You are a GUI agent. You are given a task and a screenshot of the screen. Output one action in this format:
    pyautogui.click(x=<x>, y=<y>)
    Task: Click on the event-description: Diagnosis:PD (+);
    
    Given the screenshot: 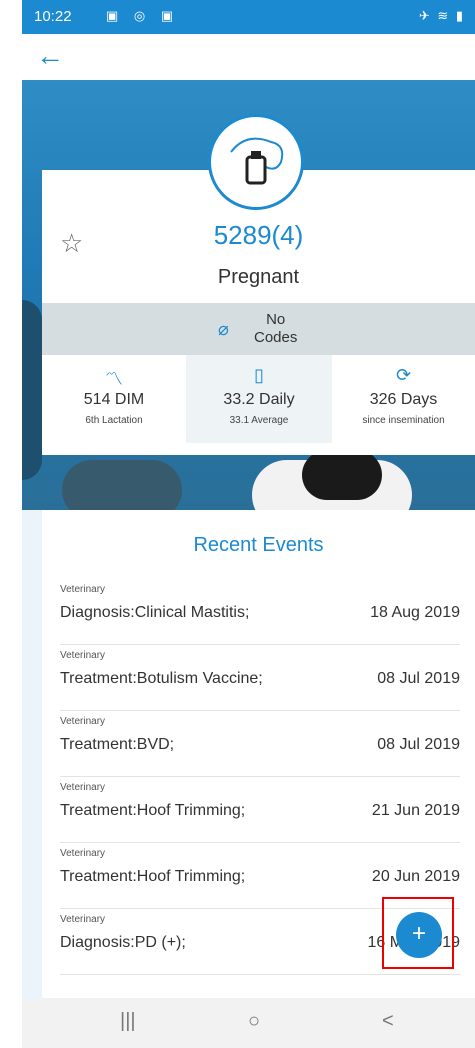 What is the action you would take?
    pyautogui.click(x=123, y=942)
    